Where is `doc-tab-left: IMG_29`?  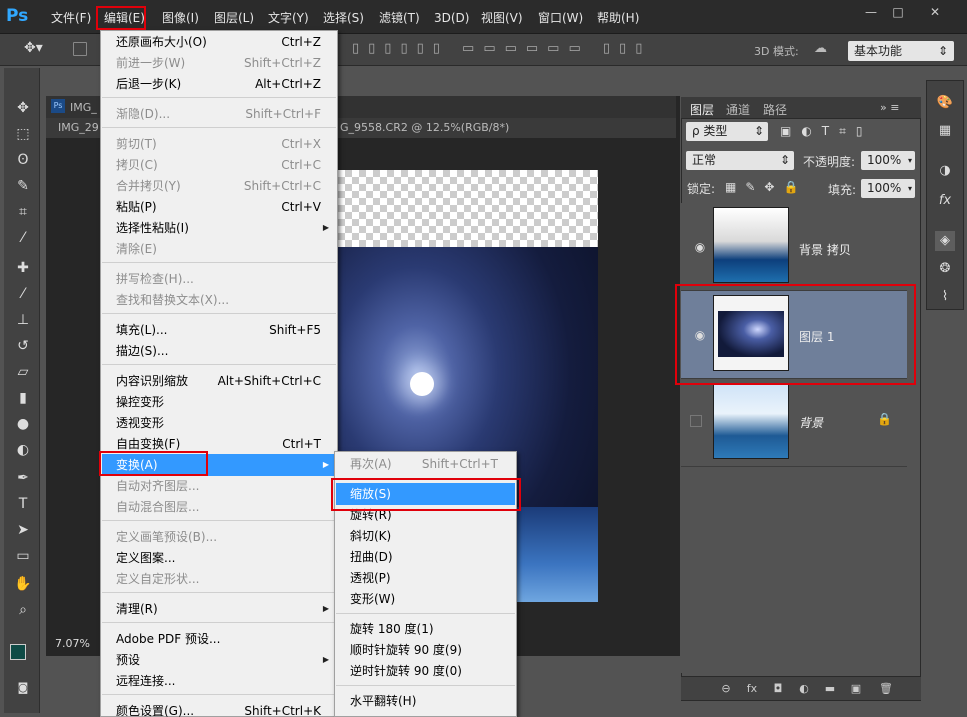
doc-tab-left: IMG_29 is located at coordinates (78, 128).